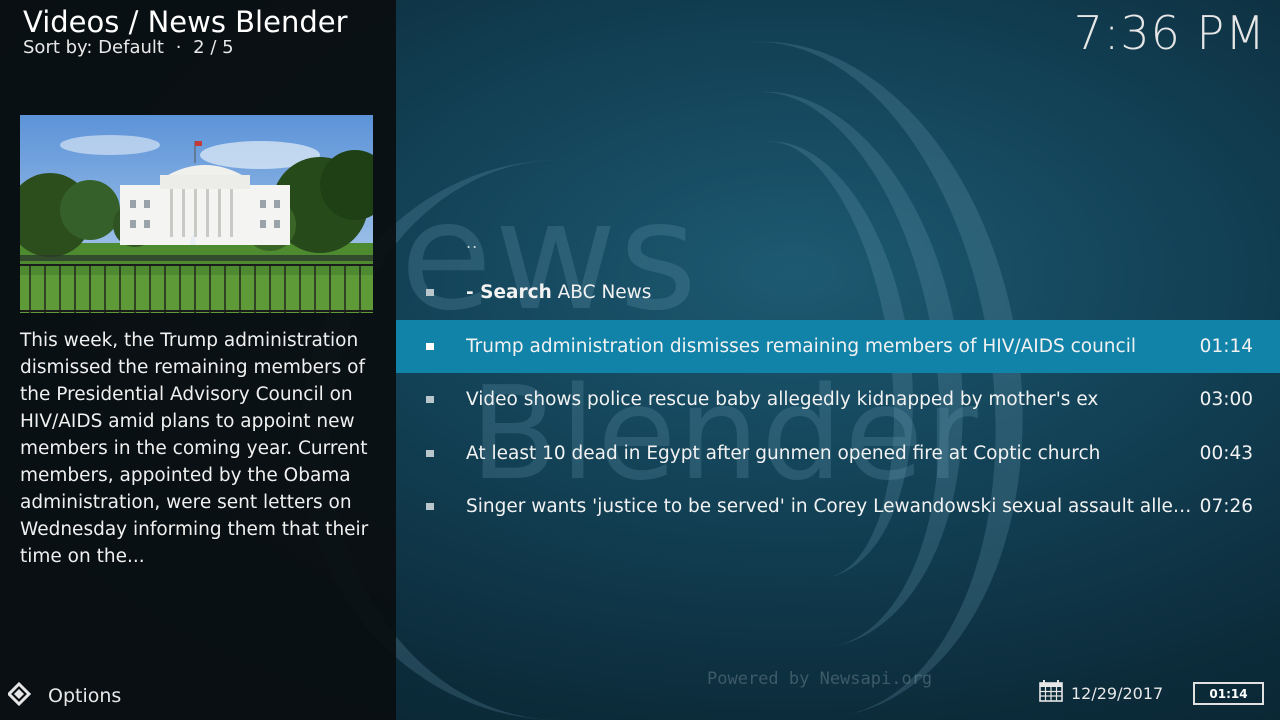 This screenshot has width=1280, height=720. Describe the element at coordinates (1051, 693) in the screenshot. I see `calendar-icon` at that location.